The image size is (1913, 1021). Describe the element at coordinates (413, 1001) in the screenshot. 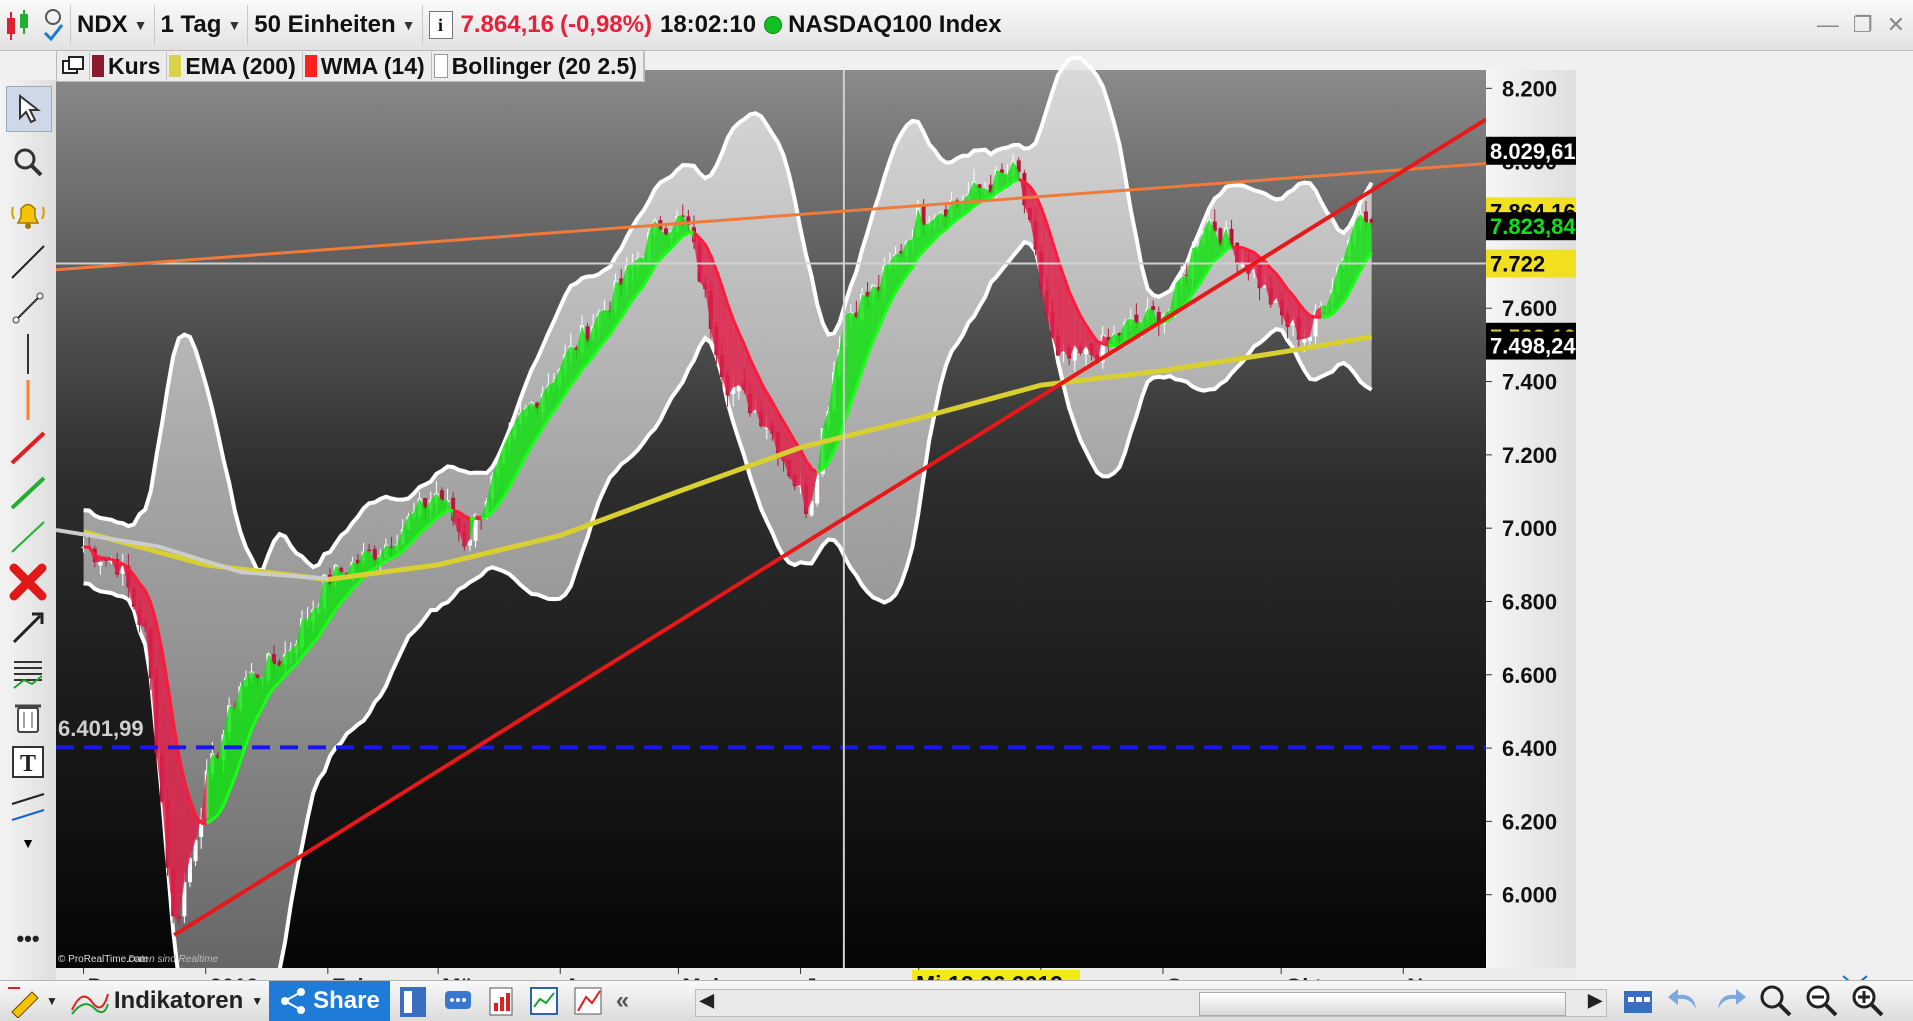

I see `layout-button` at that location.